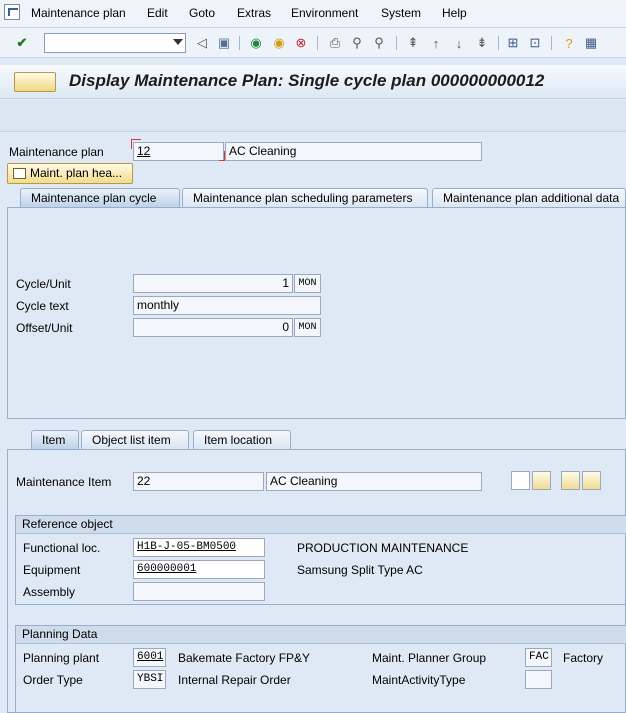 This screenshot has height=713, width=626. What do you see at coordinates (301, 43) in the screenshot?
I see `cancel-icon: ⊗` at bounding box center [301, 43].